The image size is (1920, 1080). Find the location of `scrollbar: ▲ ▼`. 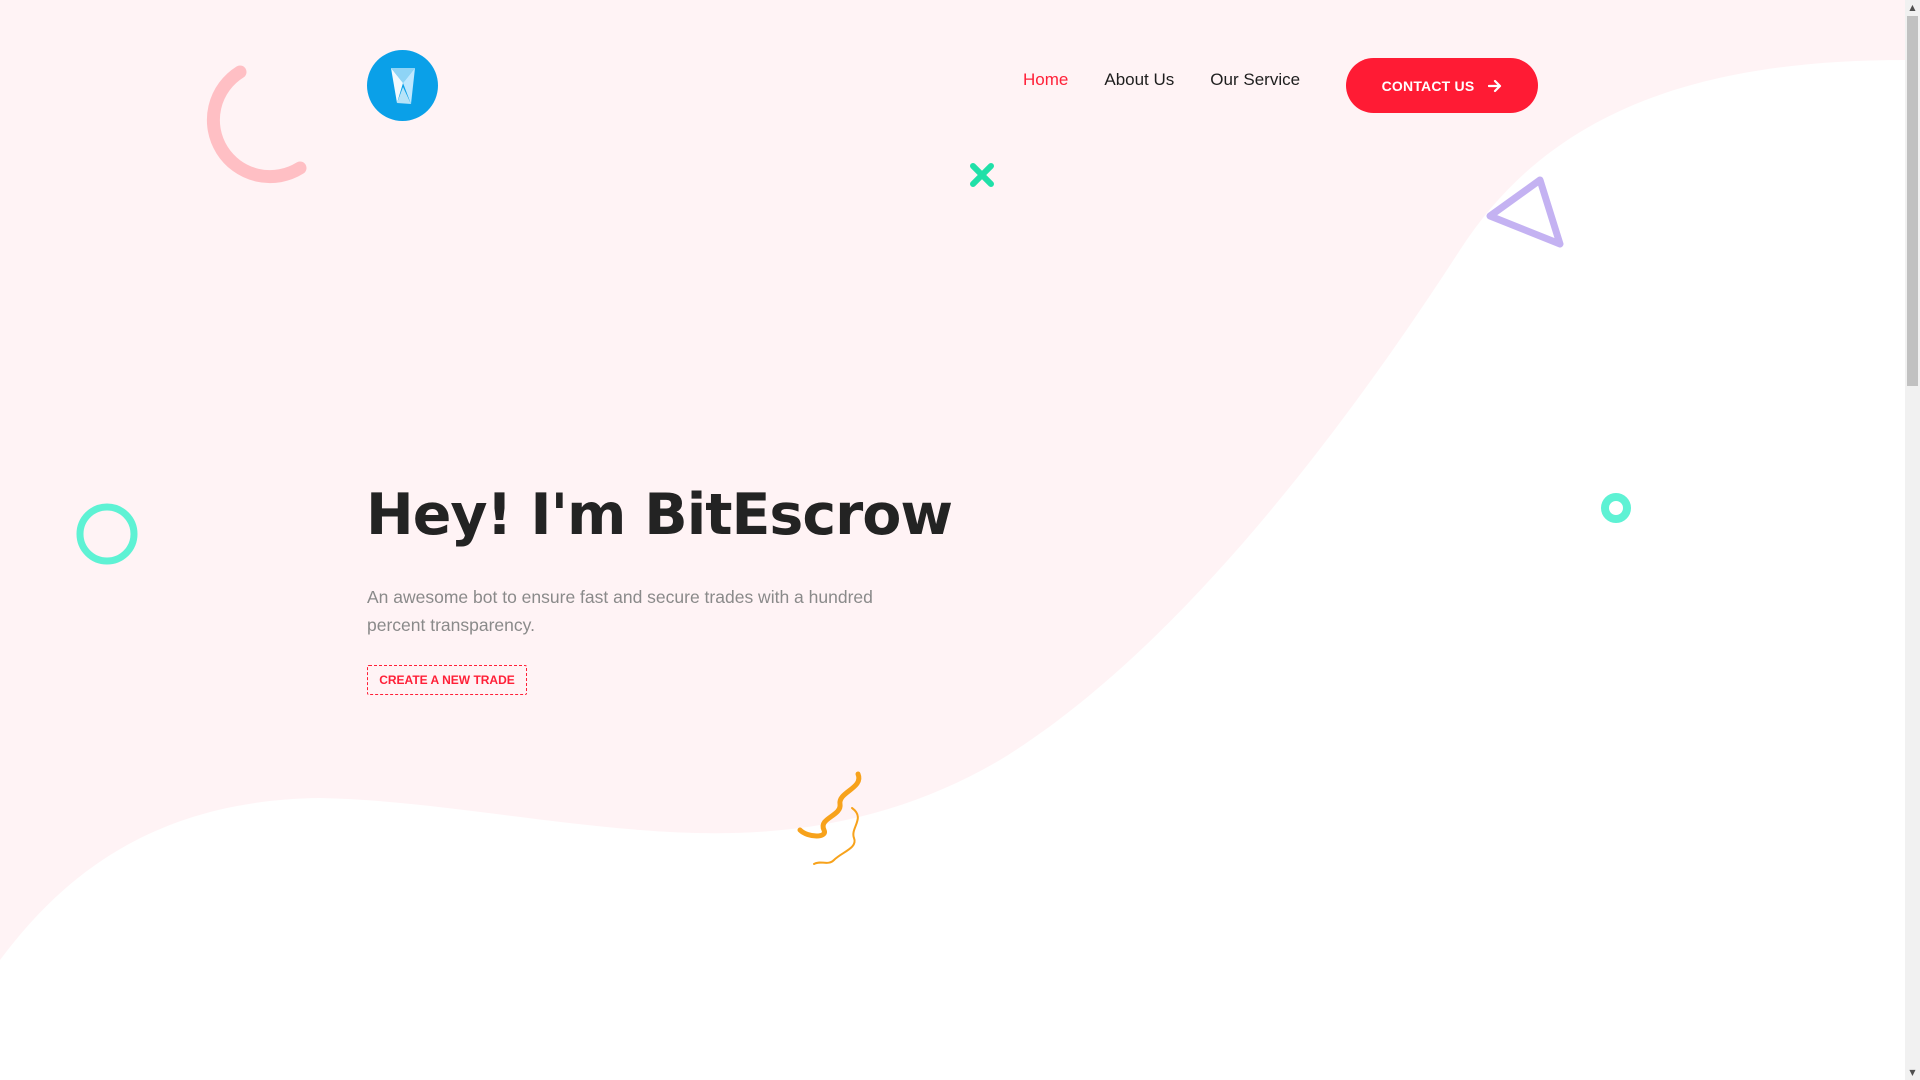

scrollbar: ▲ ▼ is located at coordinates (1912, 540).